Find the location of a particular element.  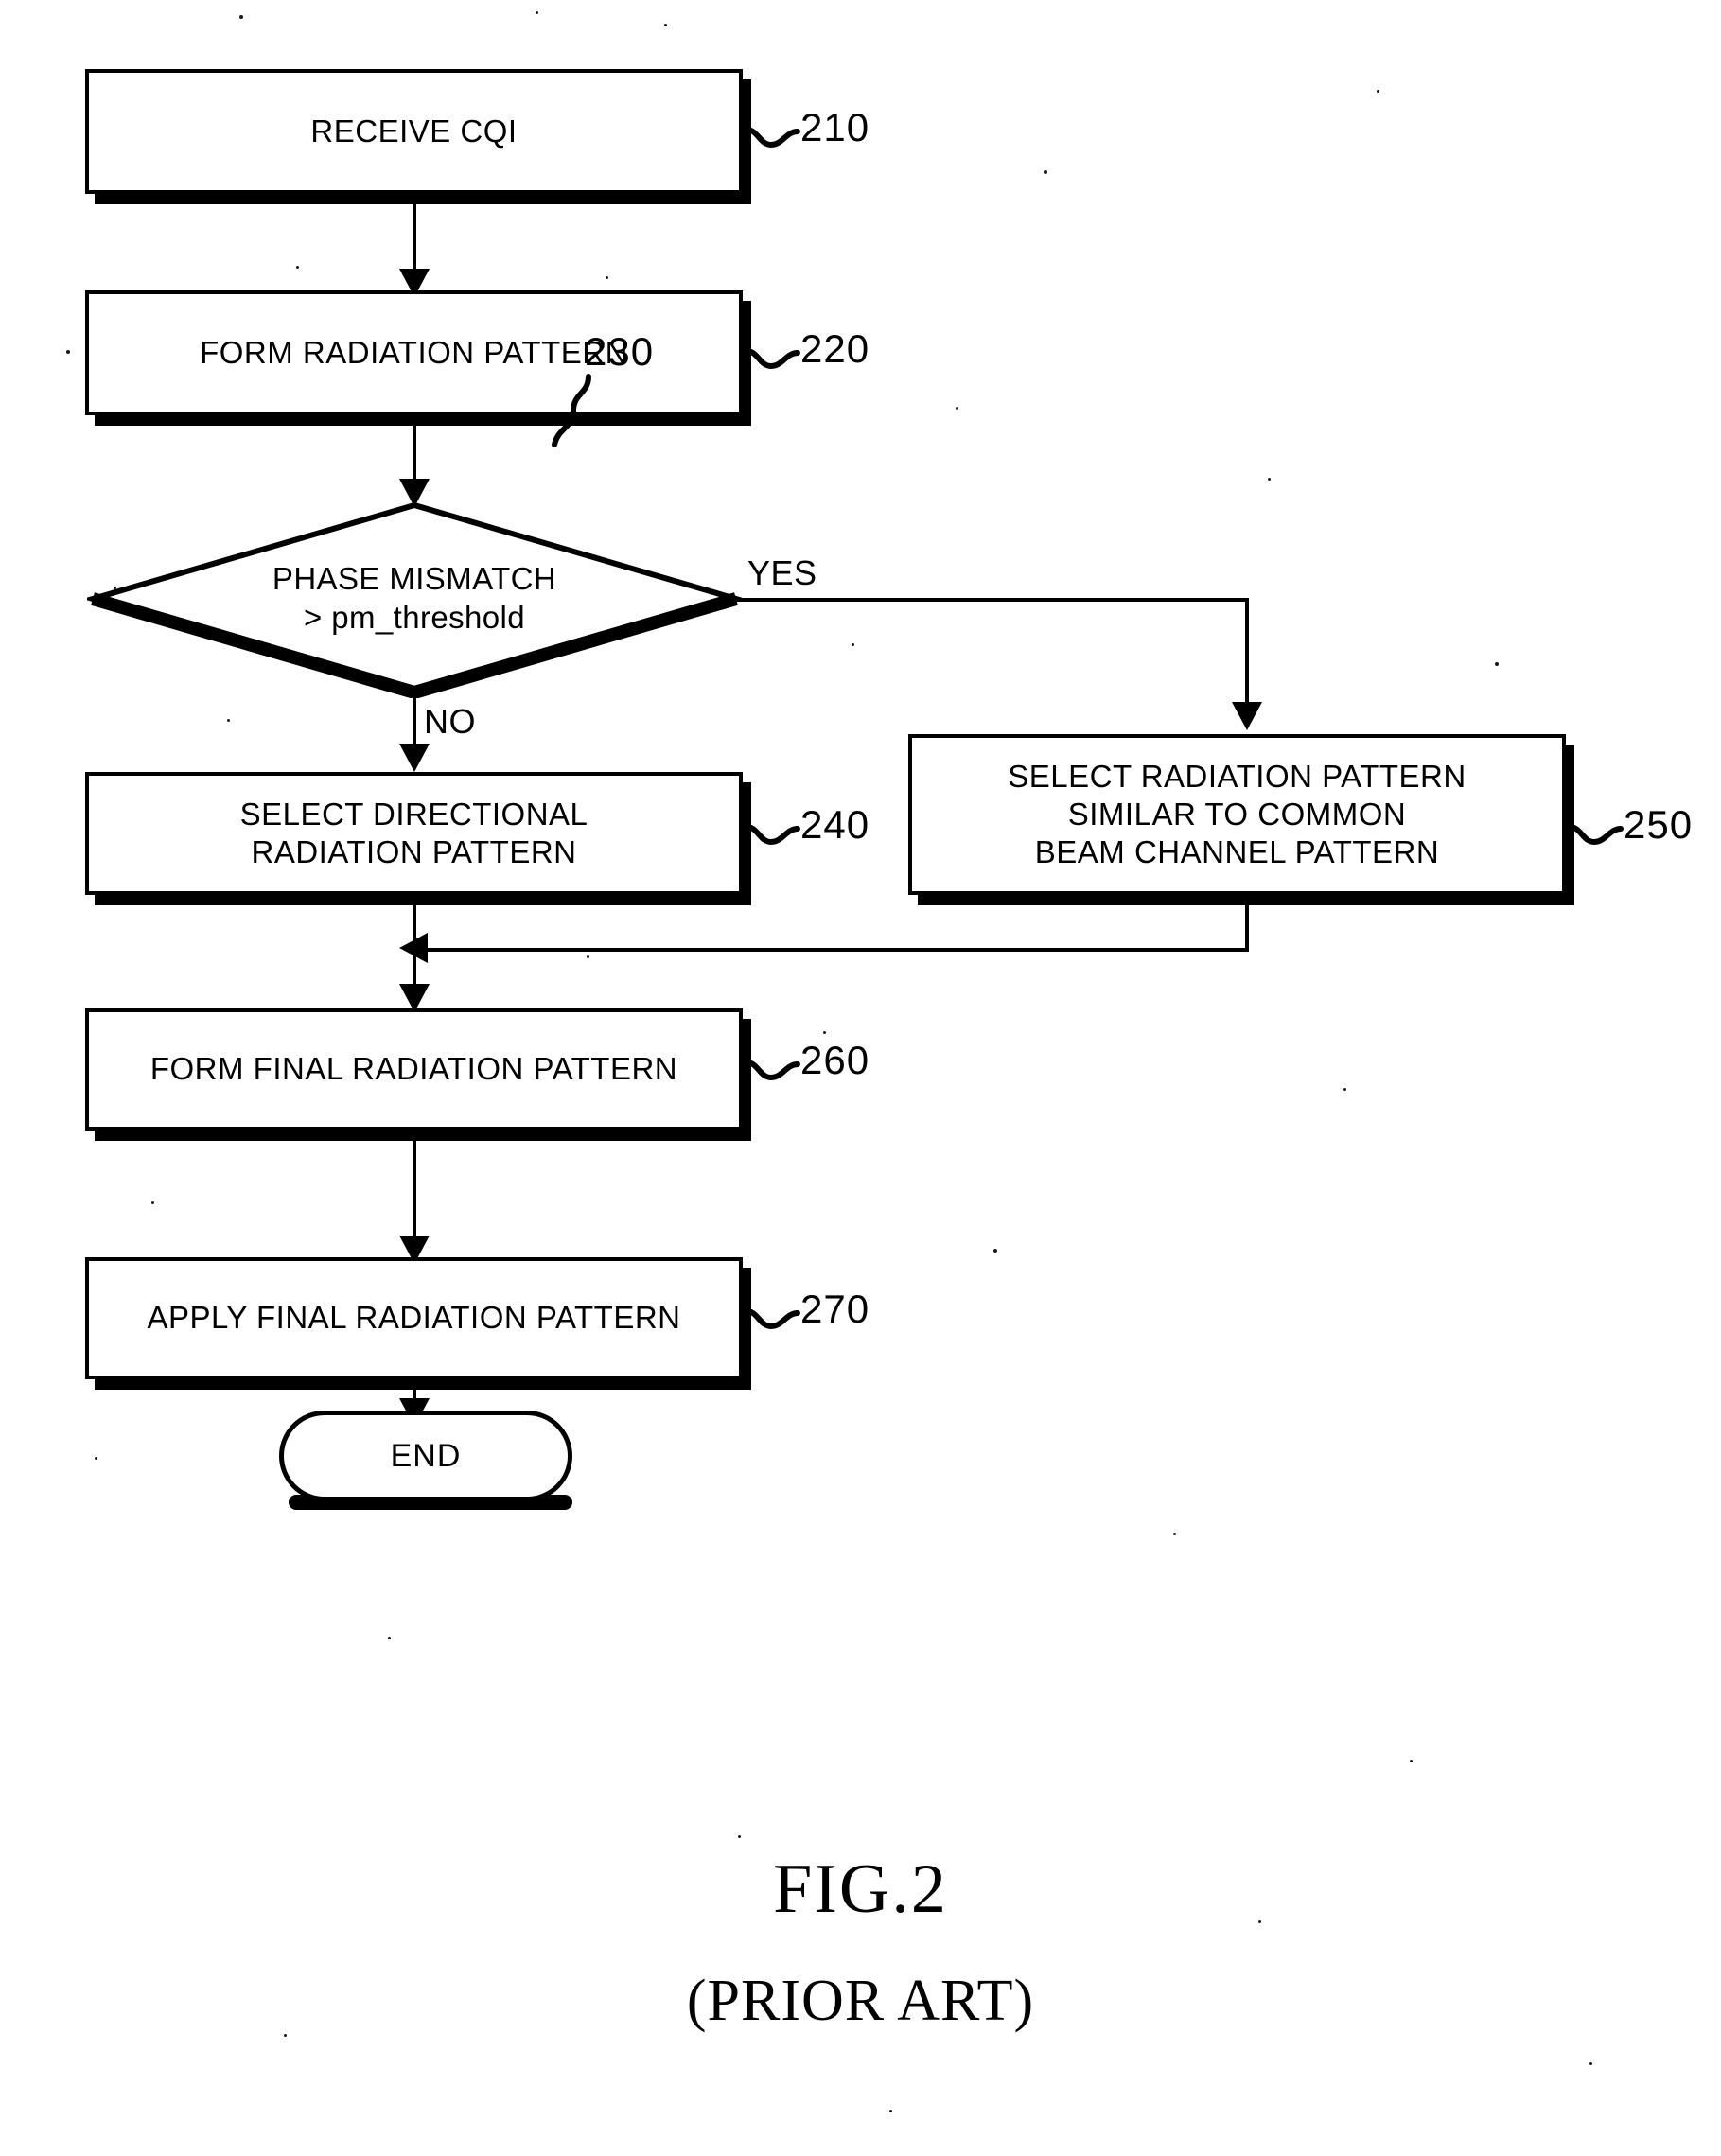

terminator-end: END is located at coordinates (425, 1456).